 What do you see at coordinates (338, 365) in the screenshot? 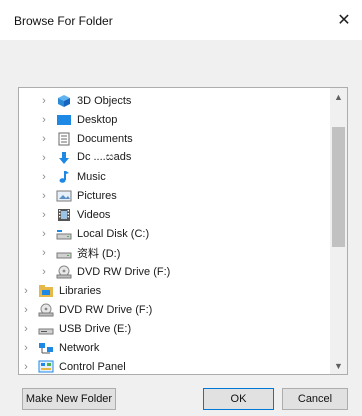
I see `scroll-down-icon: ▼` at bounding box center [338, 365].